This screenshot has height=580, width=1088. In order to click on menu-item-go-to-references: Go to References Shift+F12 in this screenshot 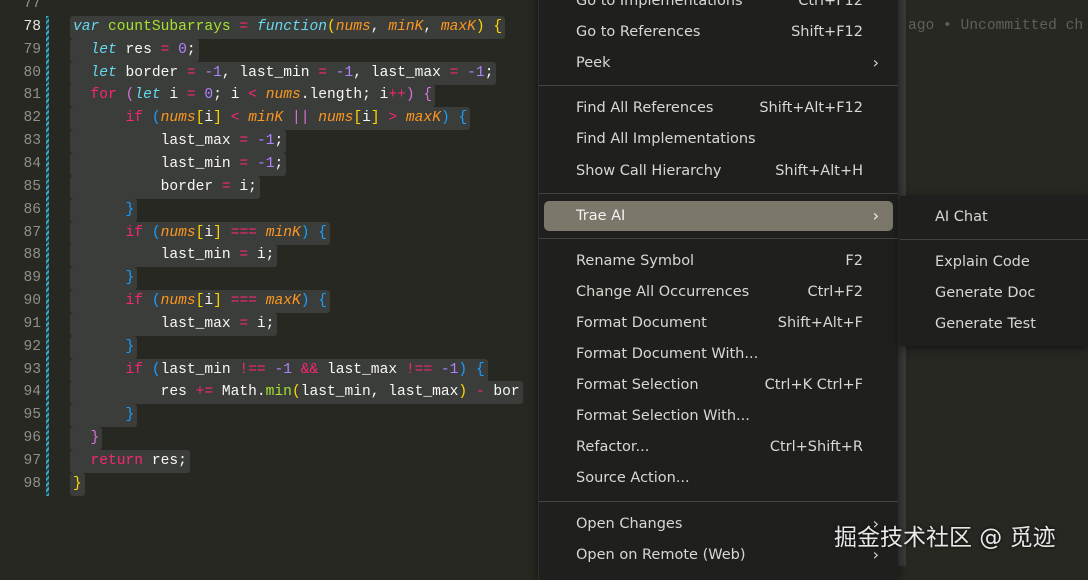, I will do `click(718, 32)`.